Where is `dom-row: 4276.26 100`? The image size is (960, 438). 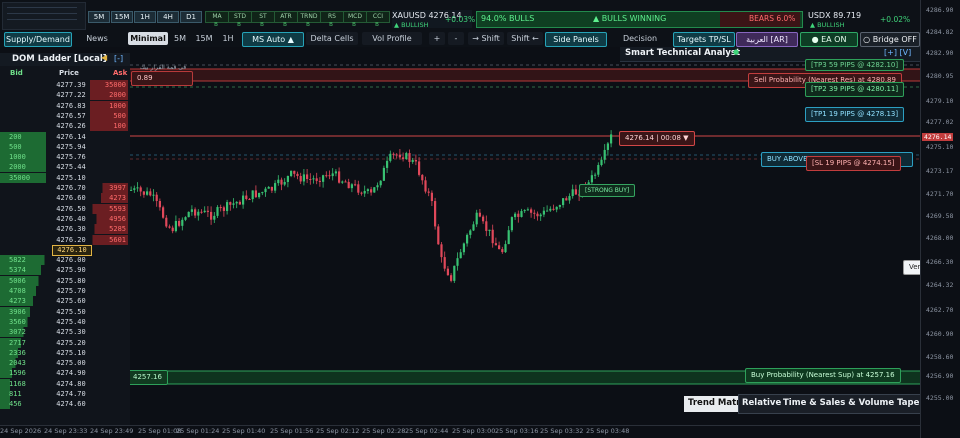
dom-row: 4276.26 100 is located at coordinates (65, 126).